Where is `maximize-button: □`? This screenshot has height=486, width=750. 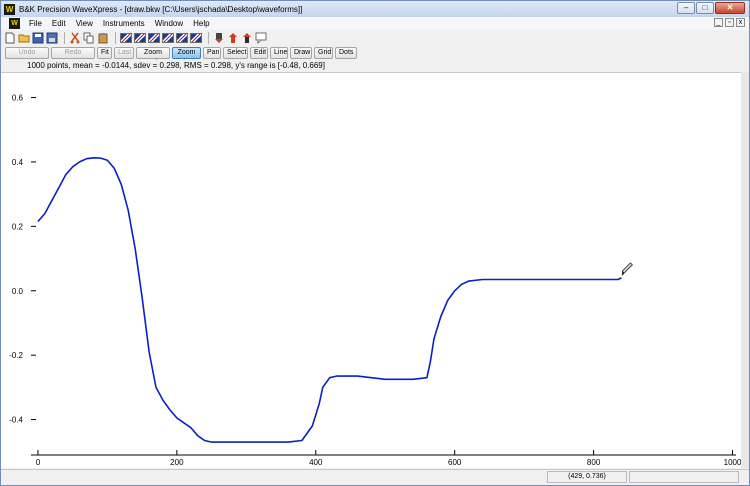
maximize-button: □ is located at coordinates (705, 8).